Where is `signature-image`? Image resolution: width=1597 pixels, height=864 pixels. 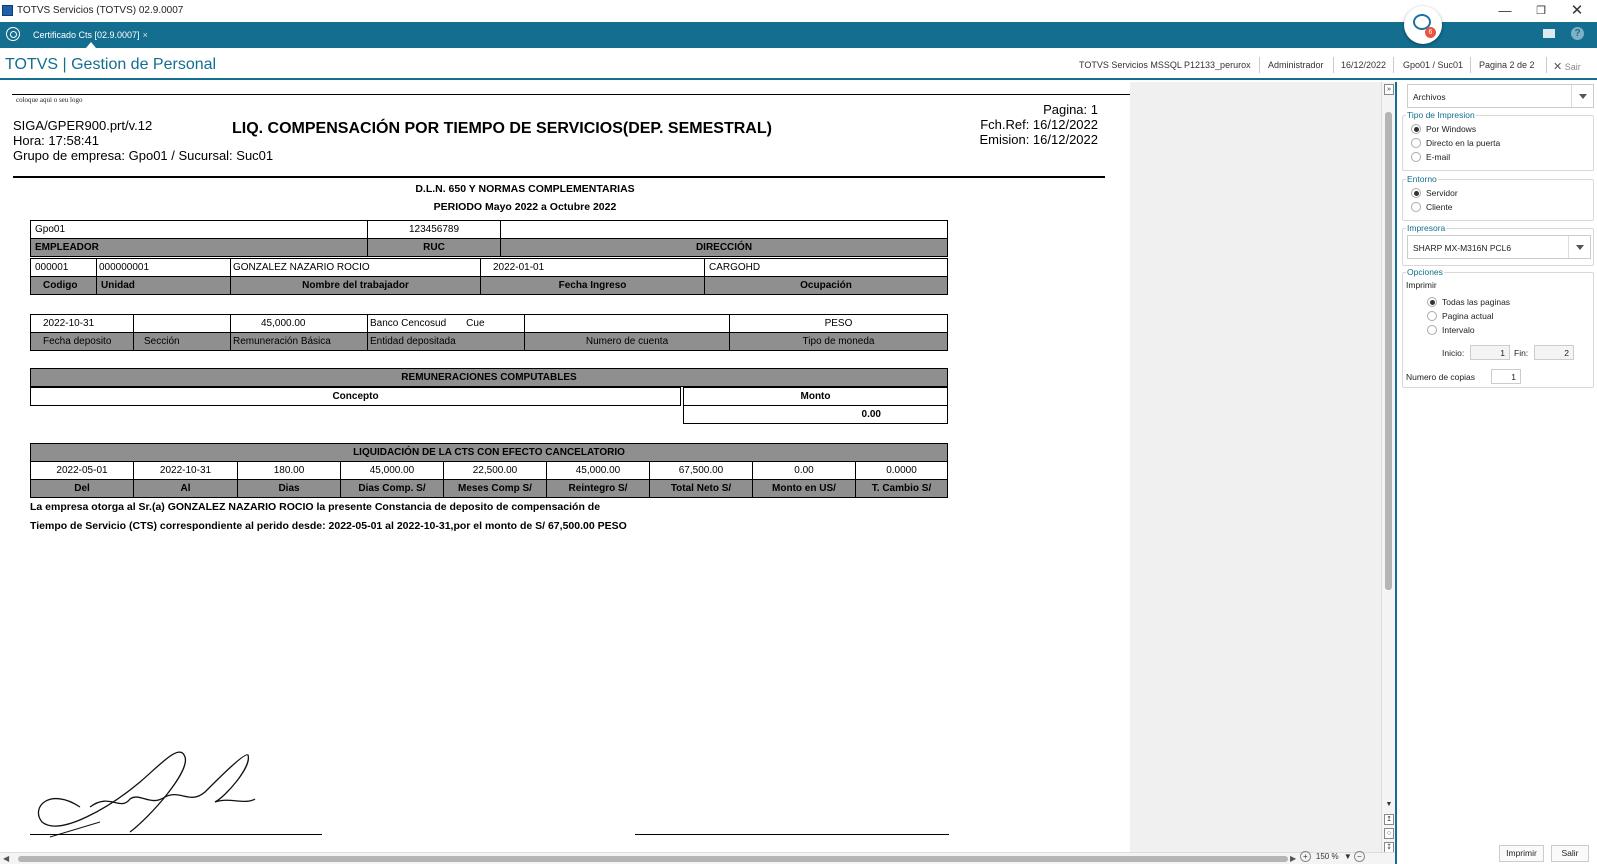
signature-image is located at coordinates (146, 794).